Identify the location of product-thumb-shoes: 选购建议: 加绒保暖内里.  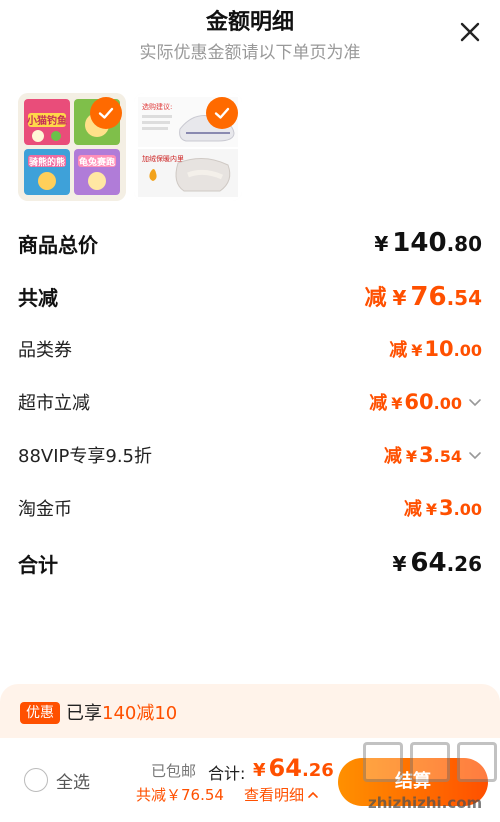
(188, 147).